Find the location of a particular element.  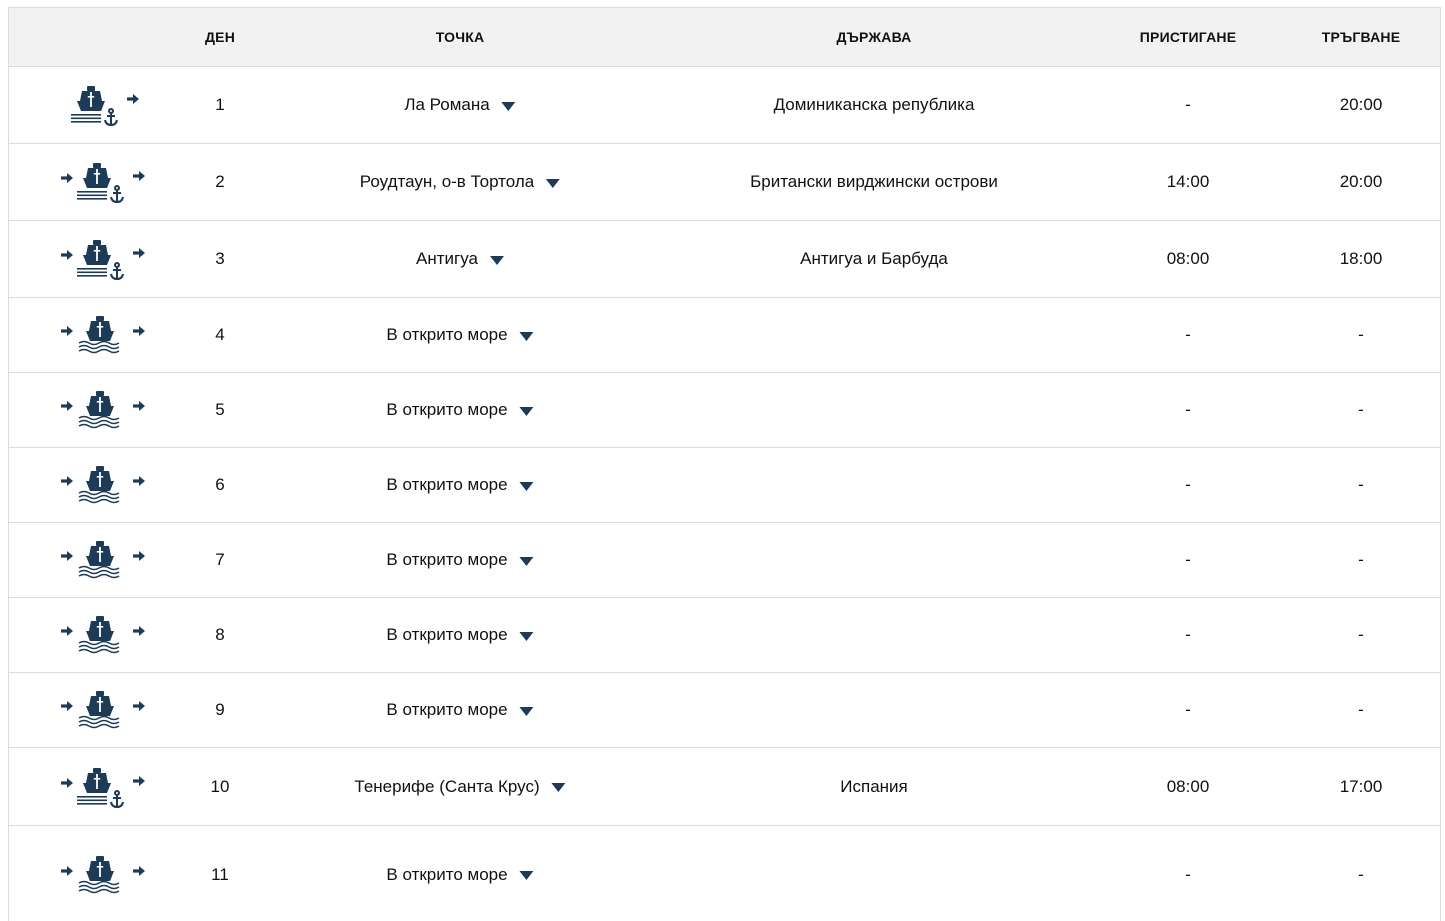

day-number: 10 is located at coordinates (220, 786).